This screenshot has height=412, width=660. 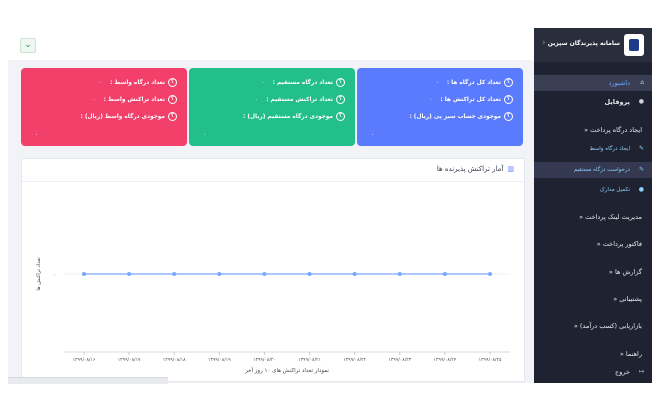 I want to click on stat-line: ؟تعداد درگاه مستقیم :۰, so click(x=303, y=82).